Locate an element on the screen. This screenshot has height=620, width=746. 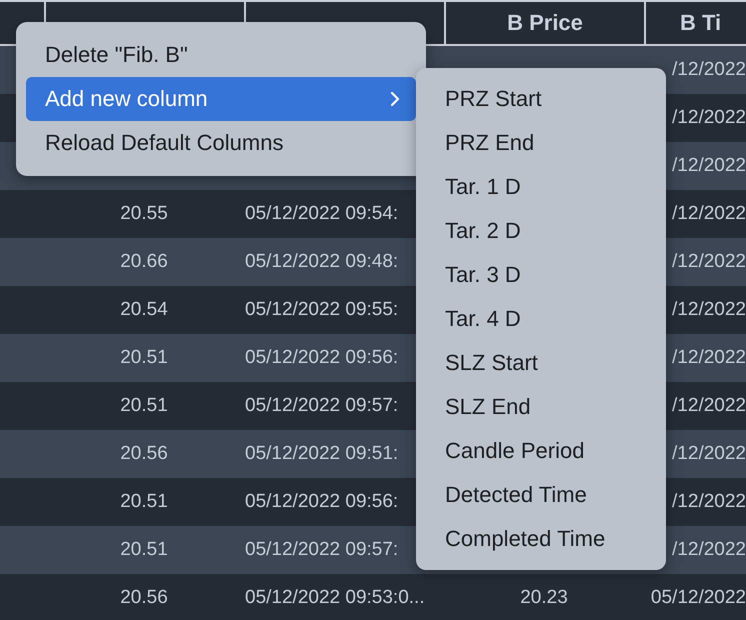
menu-item: Delete "Fib. B" is located at coordinates (221, 55).